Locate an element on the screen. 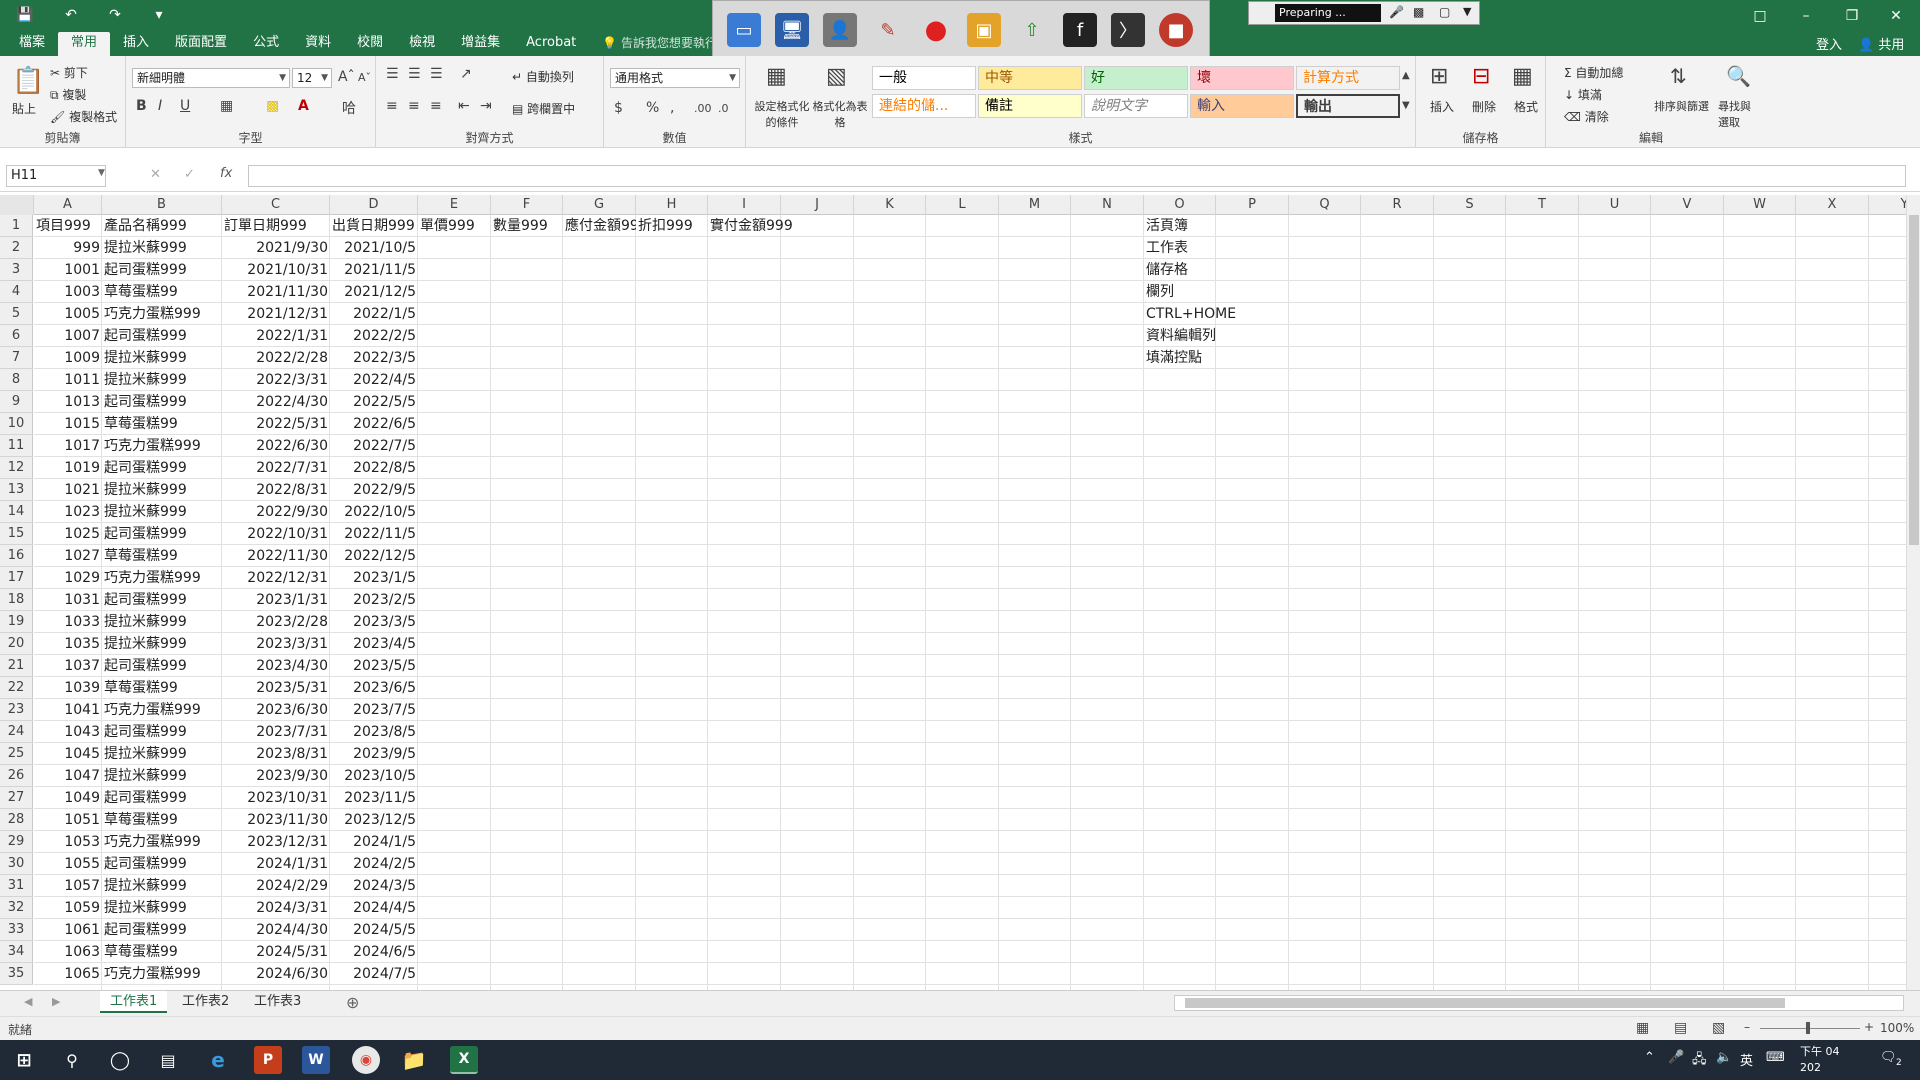 This screenshot has height=1080, width=1920. cell: 1031 is located at coordinates (68, 600).